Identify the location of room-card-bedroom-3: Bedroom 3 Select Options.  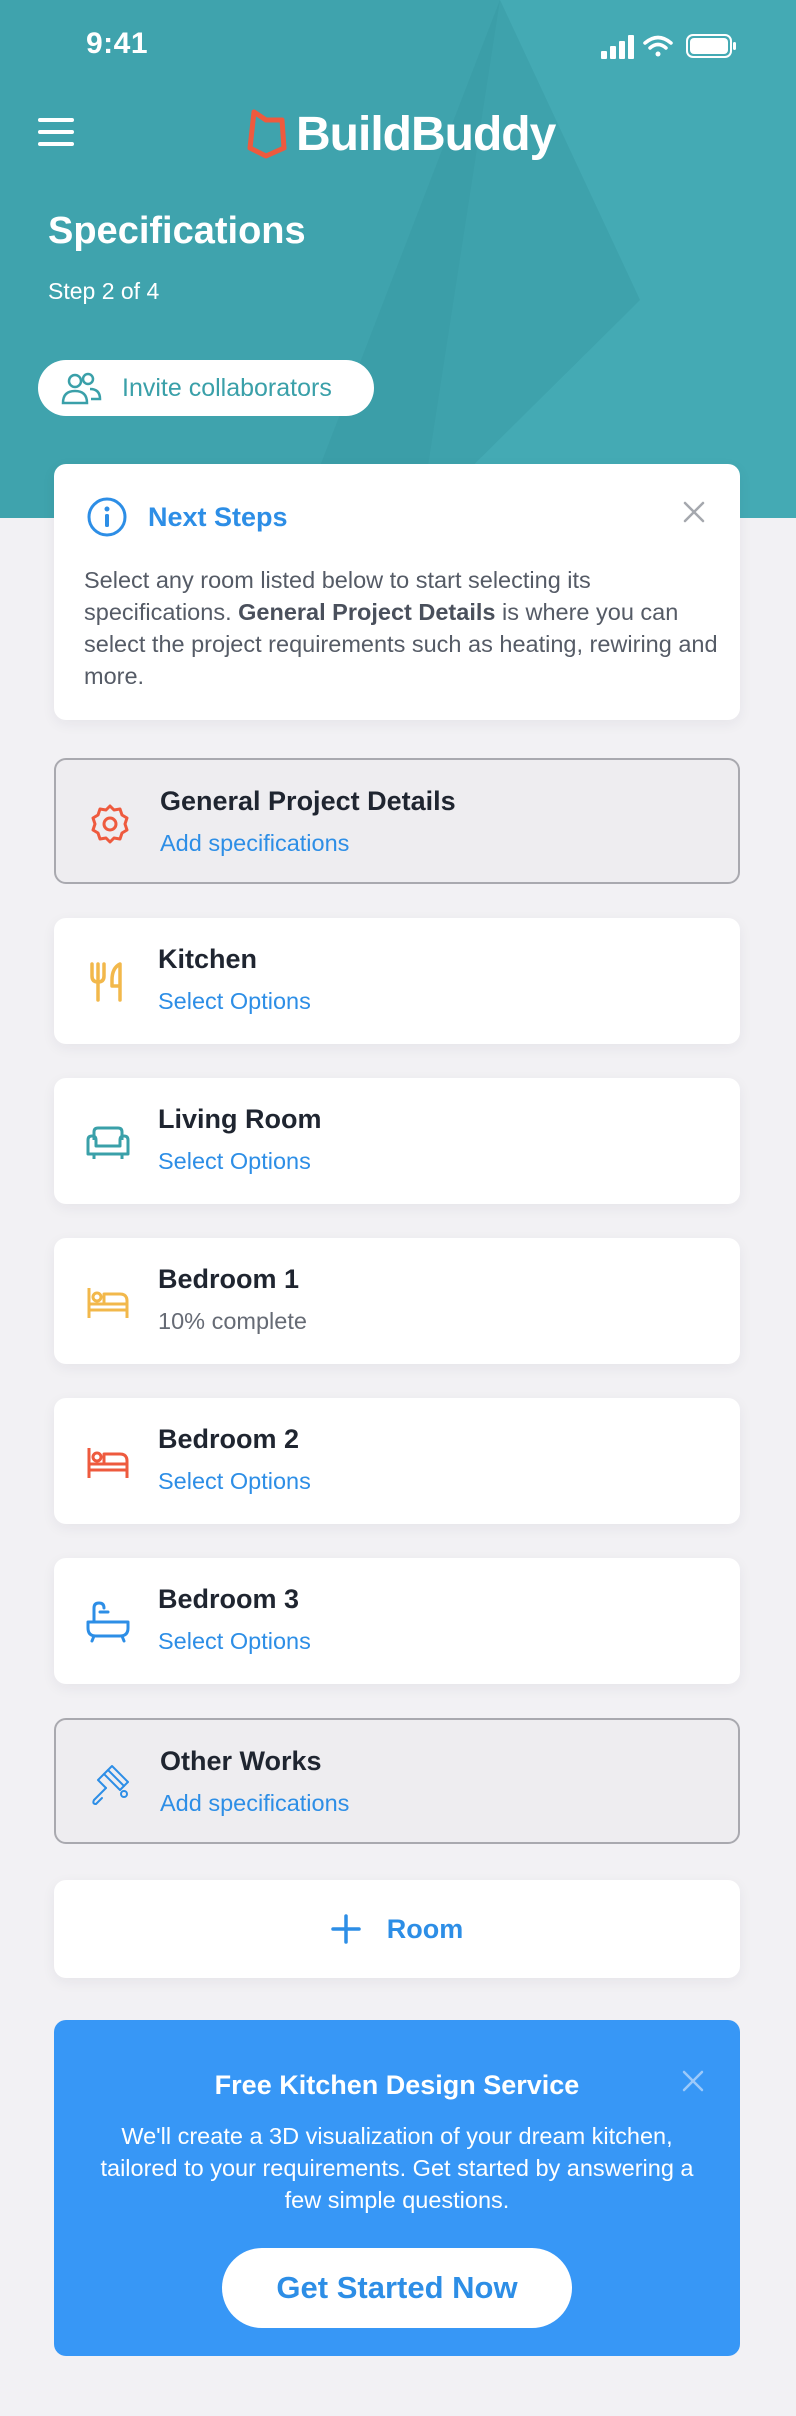
(397, 1621).